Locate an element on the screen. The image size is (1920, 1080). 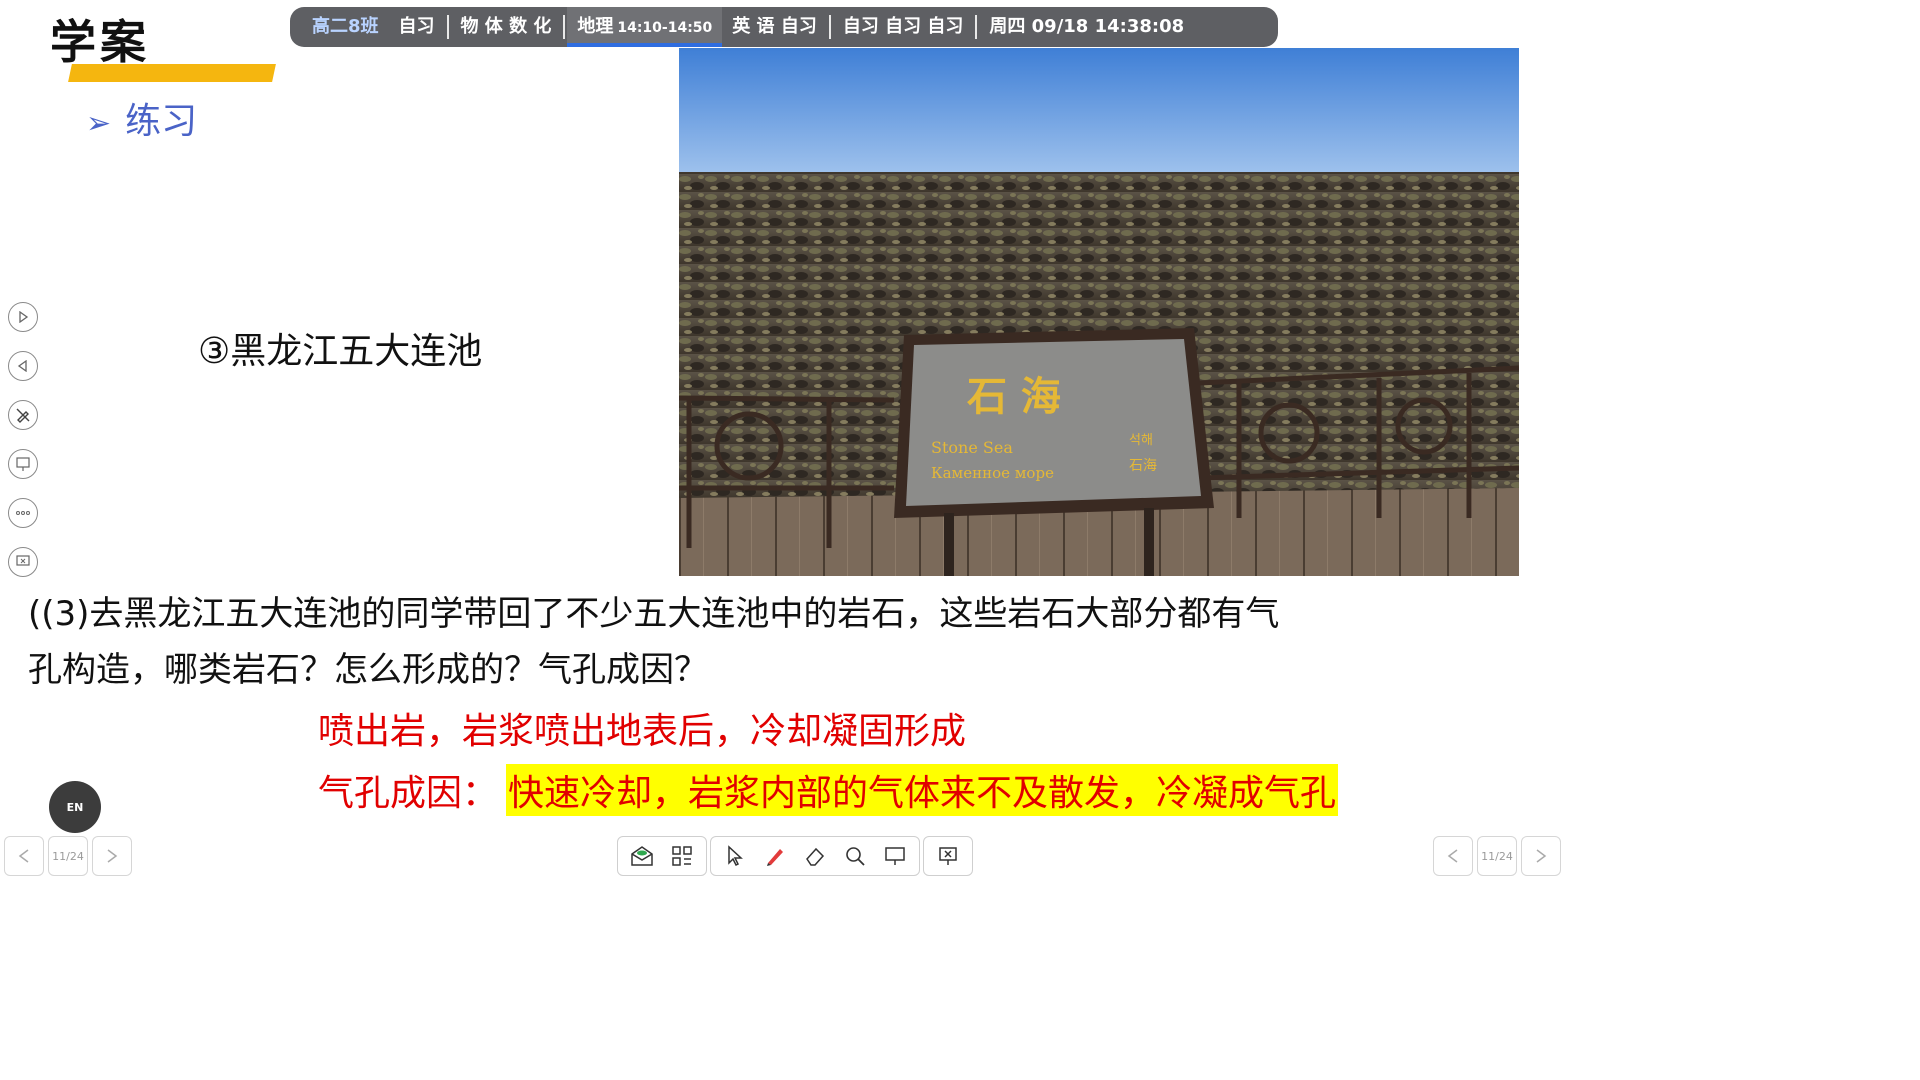
current-time: 14:10-14:50 is located at coordinates (665, 28).